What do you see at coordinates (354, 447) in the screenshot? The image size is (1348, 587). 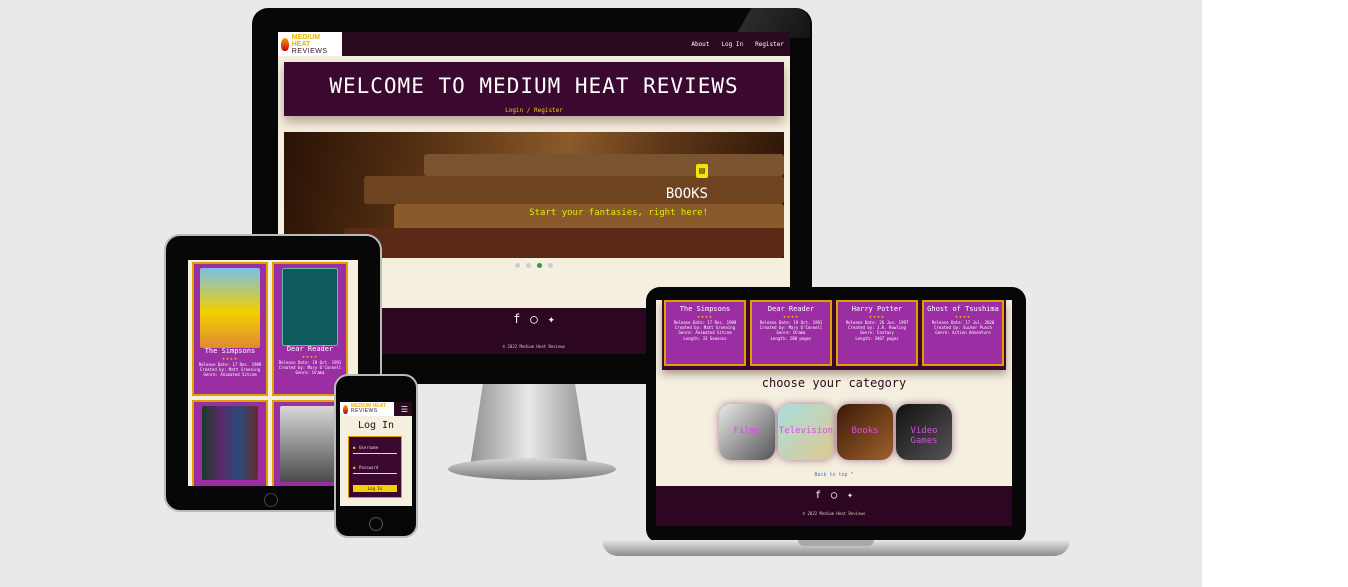 I see `user-icon: ●` at bounding box center [354, 447].